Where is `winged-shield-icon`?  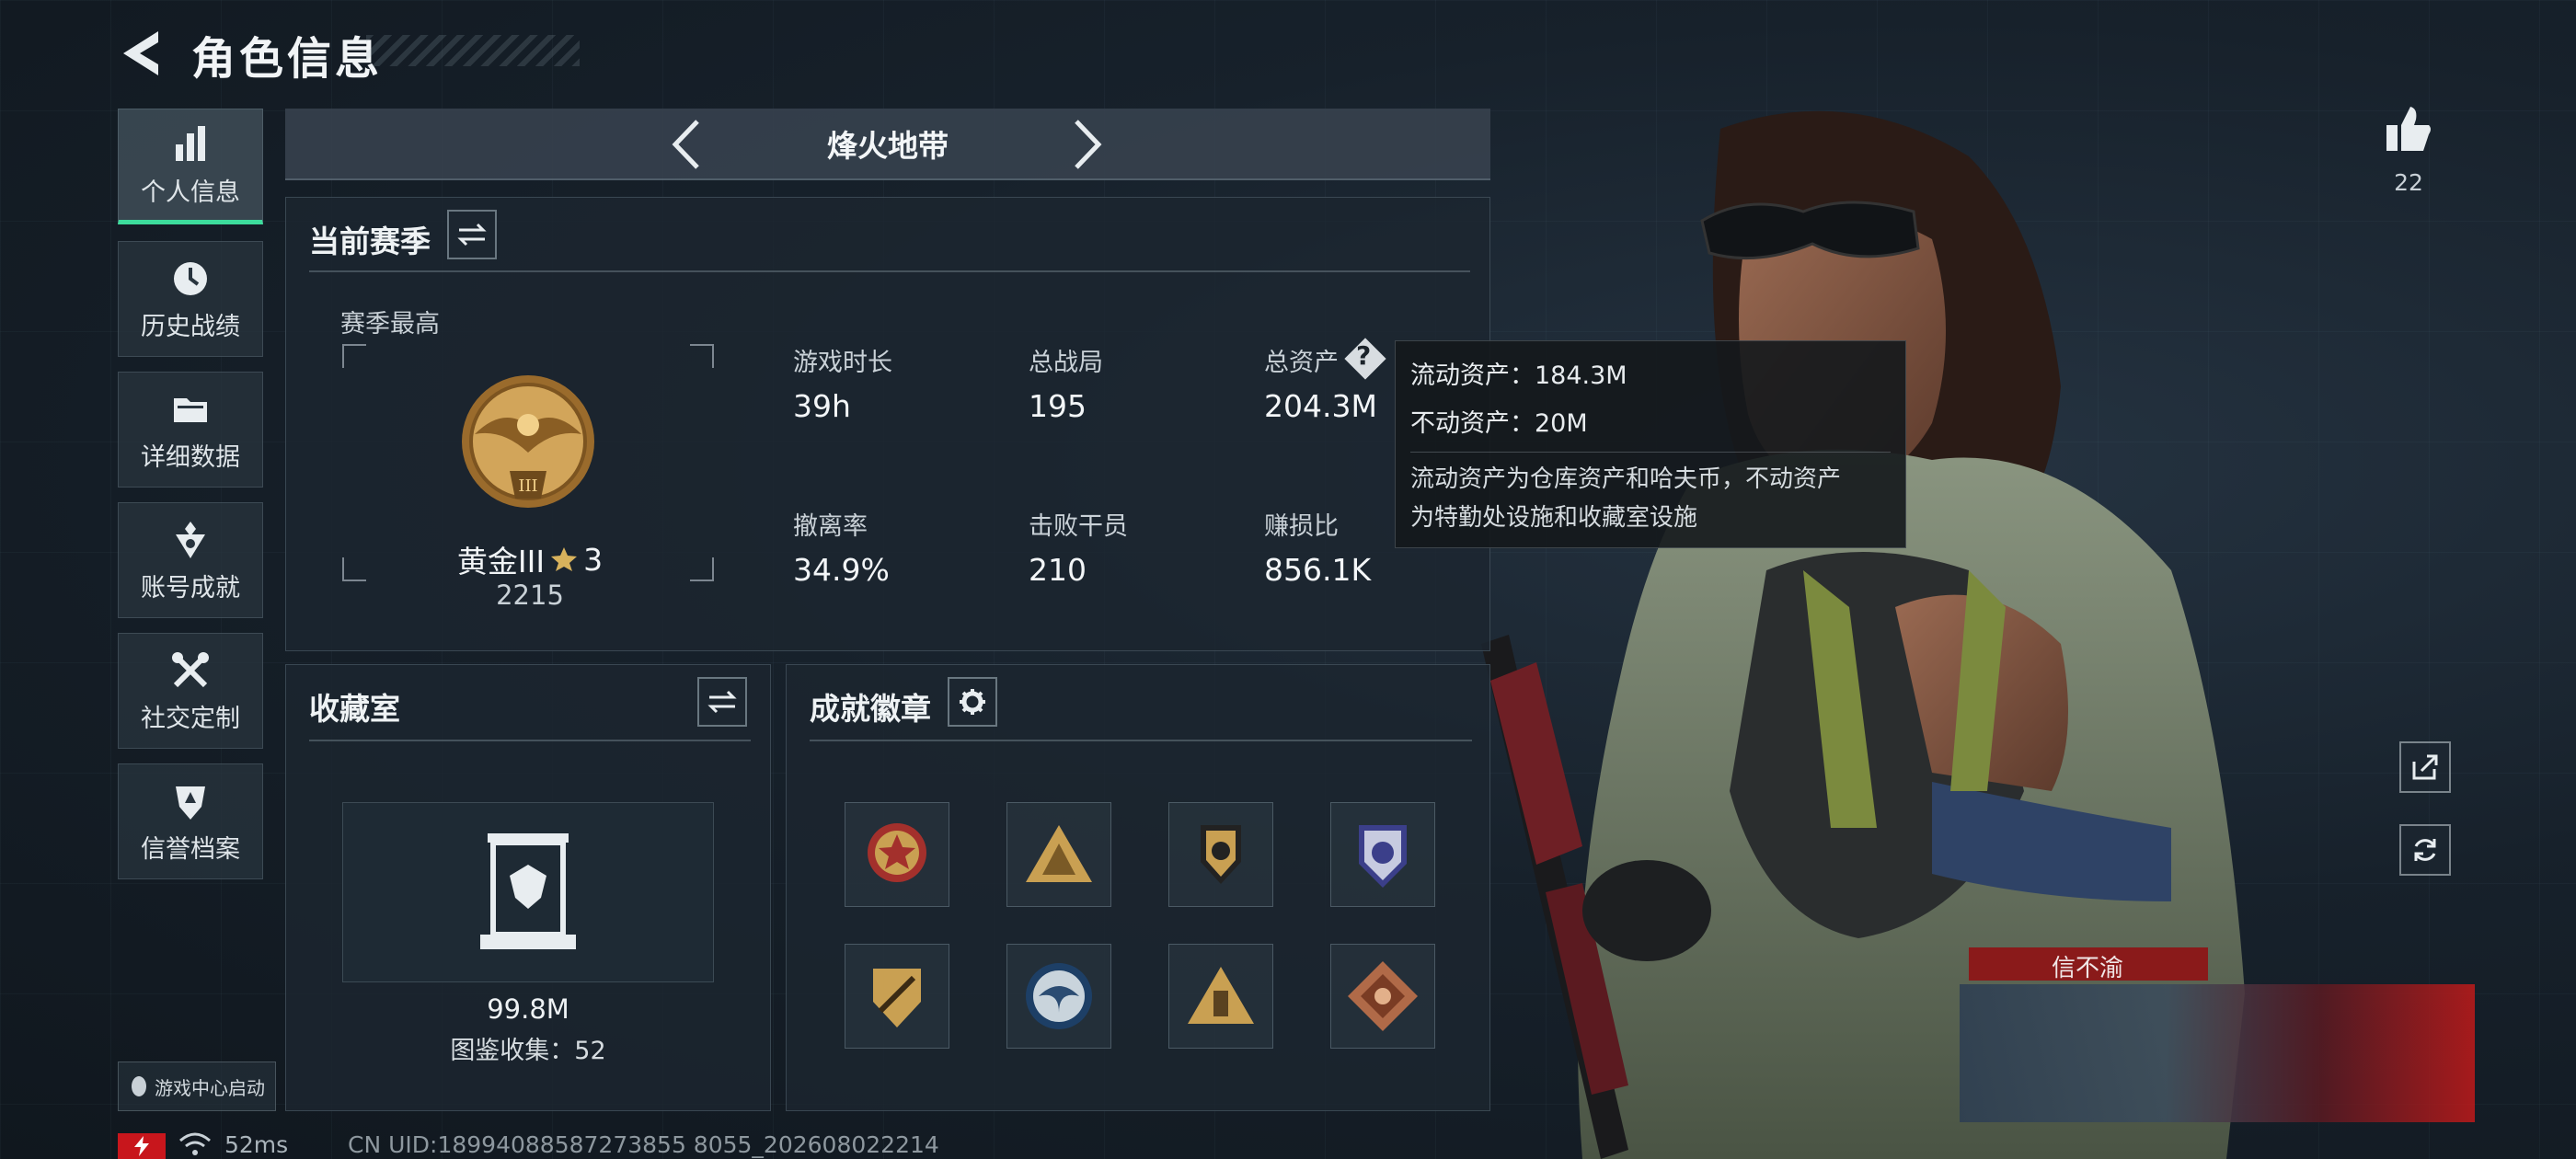
winged-shield-icon is located at coordinates (1221, 854).